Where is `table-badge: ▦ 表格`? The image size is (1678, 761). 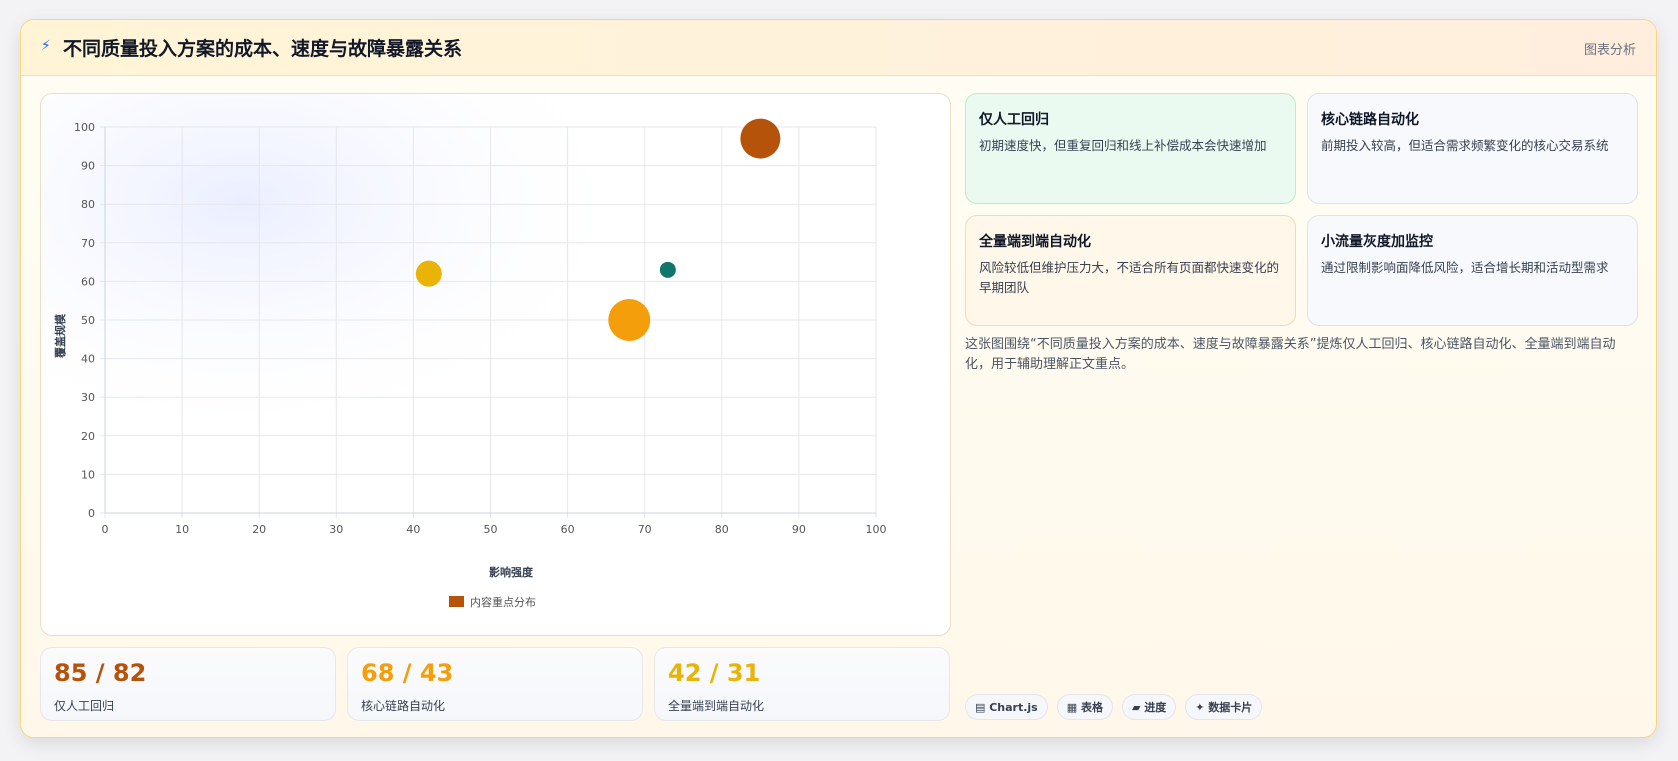 table-badge: ▦ 表格 is located at coordinates (1084, 707).